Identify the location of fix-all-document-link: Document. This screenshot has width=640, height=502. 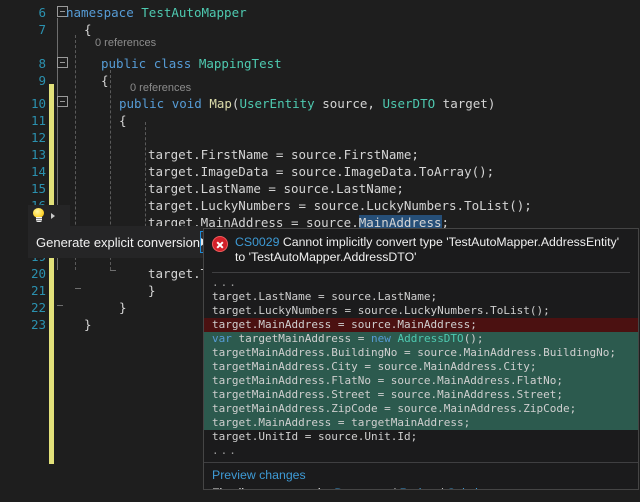
(362, 487).